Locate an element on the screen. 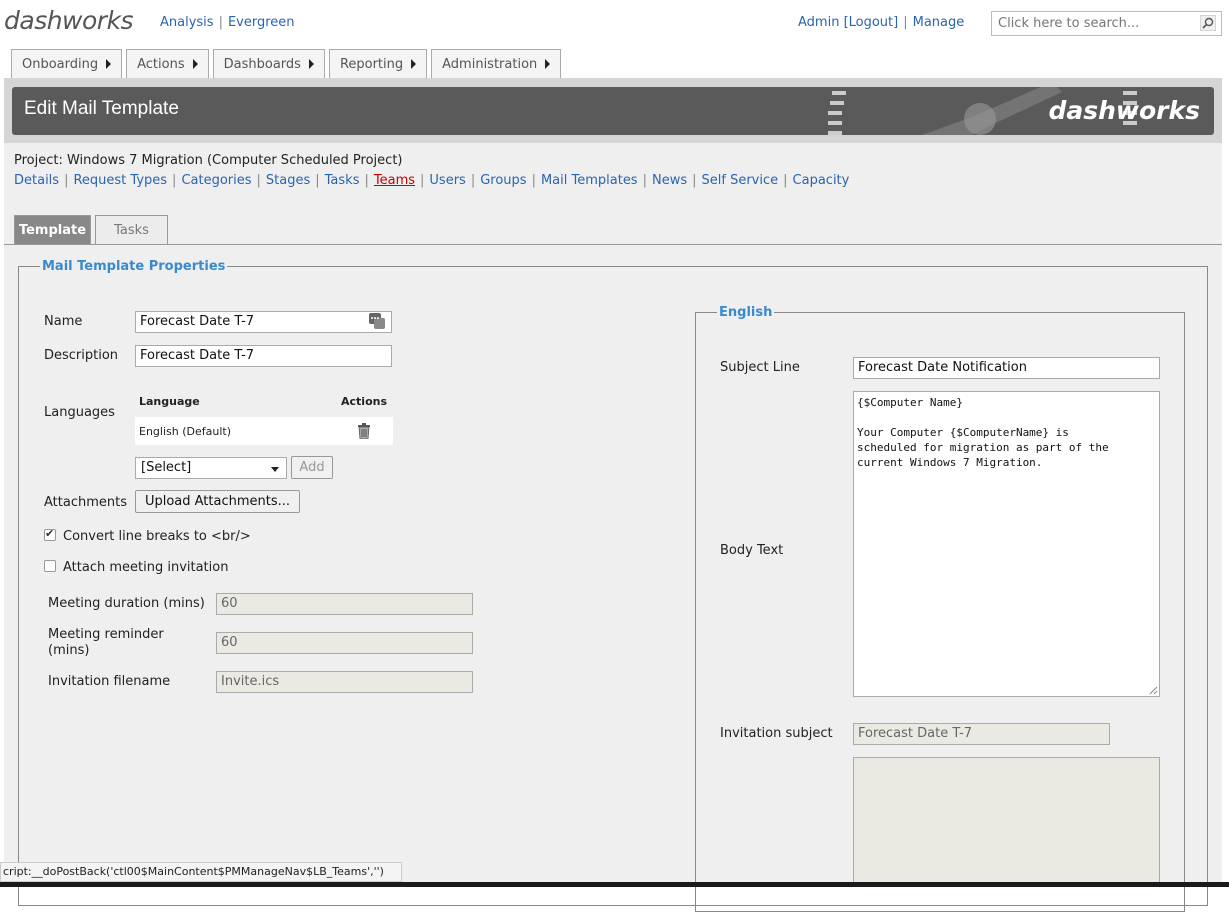 The image size is (1229, 912). nav-label: Dashboards is located at coordinates (262, 64).